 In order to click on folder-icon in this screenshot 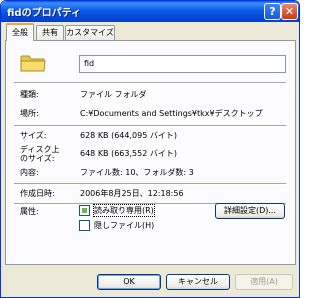, I will do `click(33, 63)`.